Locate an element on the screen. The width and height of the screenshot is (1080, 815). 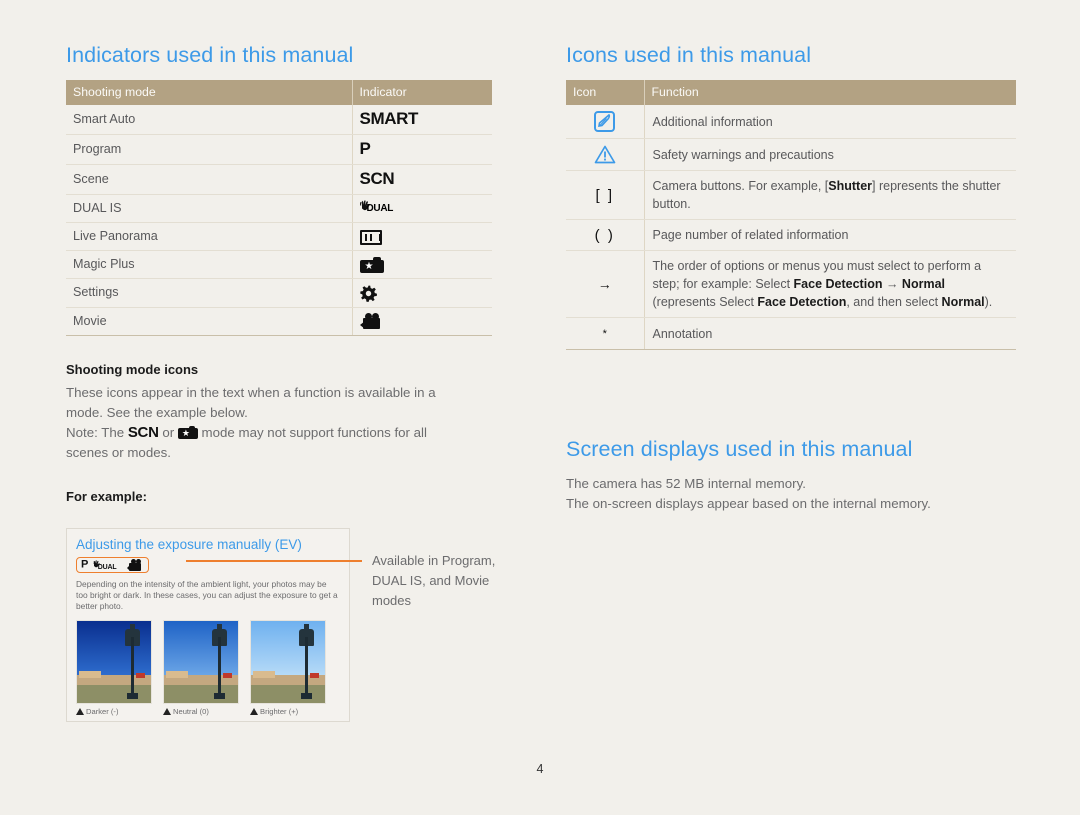
note-suffix: mode may not support functions for all is located at coordinates (312, 432).